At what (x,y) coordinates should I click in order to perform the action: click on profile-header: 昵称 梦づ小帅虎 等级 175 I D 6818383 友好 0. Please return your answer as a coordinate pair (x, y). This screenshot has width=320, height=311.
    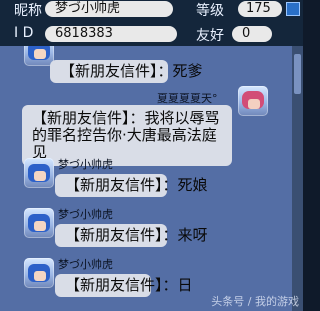
    Looking at the image, I should click on (151, 23).